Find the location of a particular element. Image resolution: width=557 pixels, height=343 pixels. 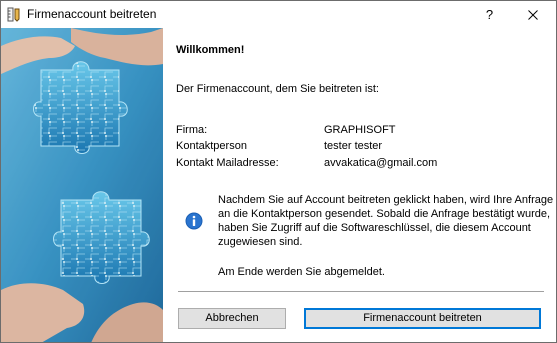

company-value: GRAPHISOFT is located at coordinates (360, 130).